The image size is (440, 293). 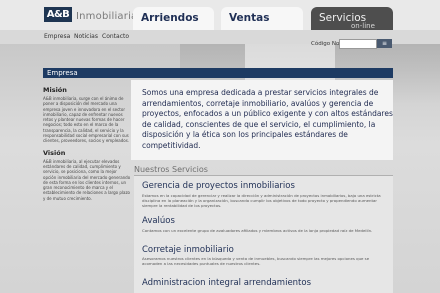 What do you see at coordinates (170, 18) in the screenshot?
I see `tab-label: Arriendos` at bounding box center [170, 18].